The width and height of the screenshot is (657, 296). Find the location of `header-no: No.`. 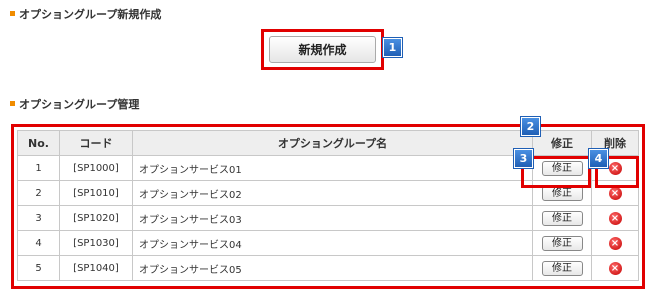

header-no: No. is located at coordinates (38, 143).